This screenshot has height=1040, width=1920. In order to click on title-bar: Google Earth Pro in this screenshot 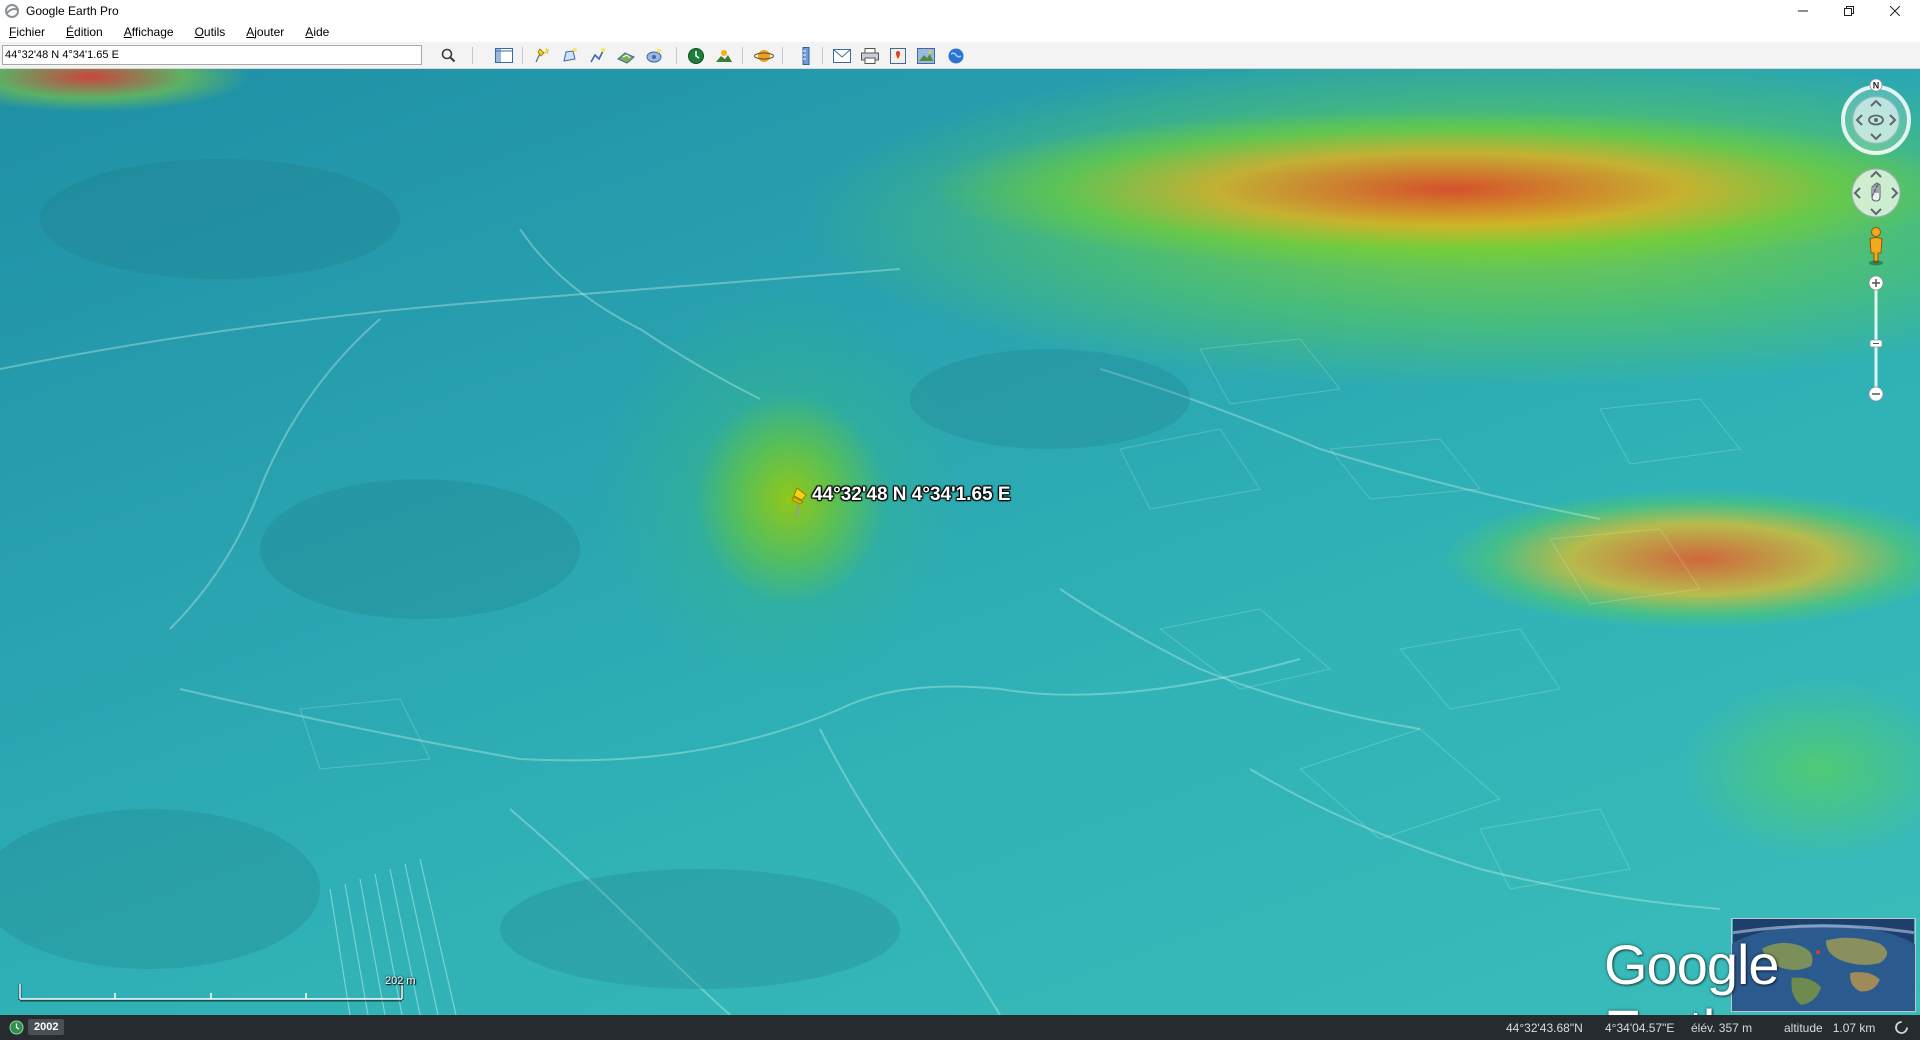, I will do `click(960, 11)`.